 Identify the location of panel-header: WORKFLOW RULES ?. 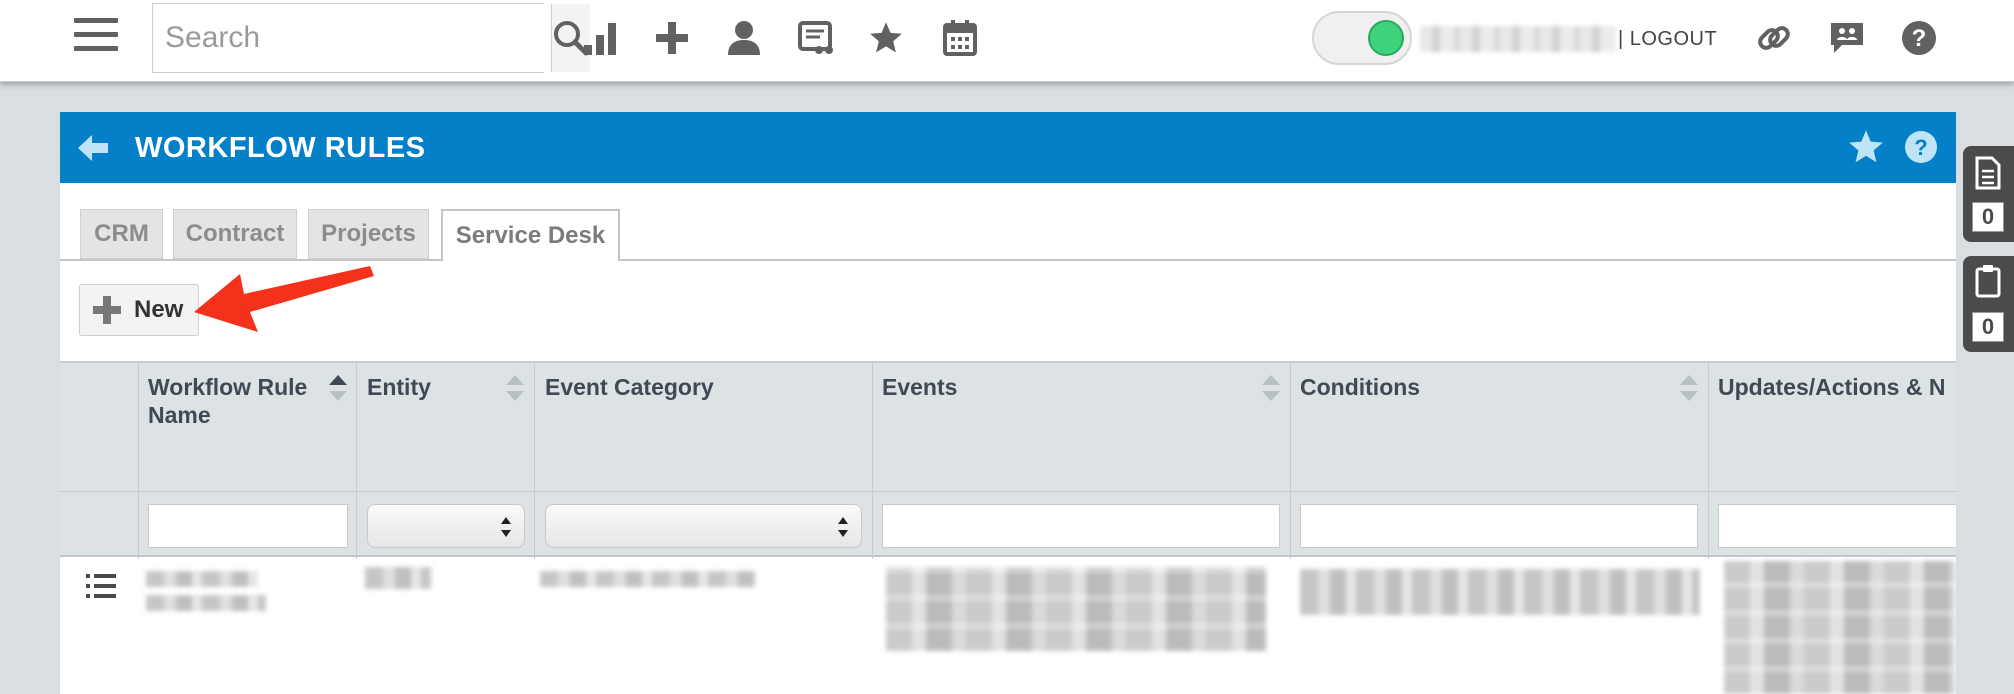
(1008, 147).